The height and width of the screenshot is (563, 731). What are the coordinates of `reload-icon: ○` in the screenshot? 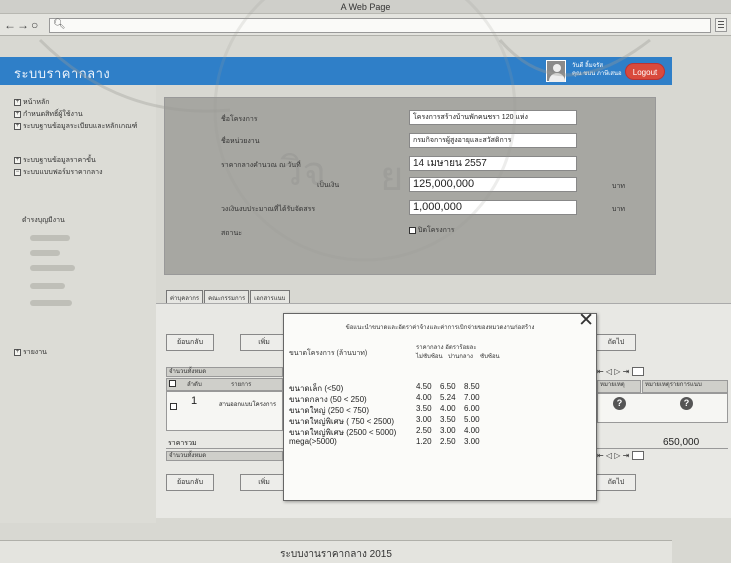 It's located at (34, 25).